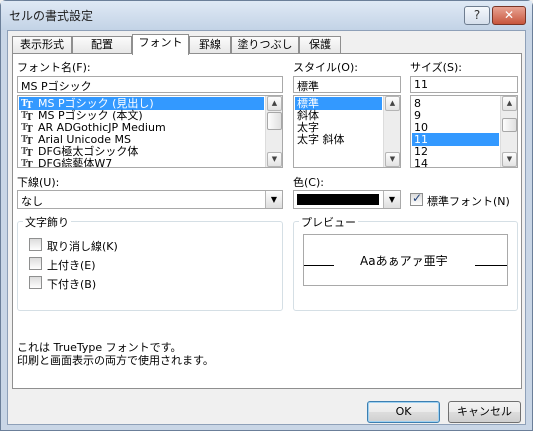 The image size is (533, 431). What do you see at coordinates (509, 15) in the screenshot?
I see `close-button: ✕` at bounding box center [509, 15].